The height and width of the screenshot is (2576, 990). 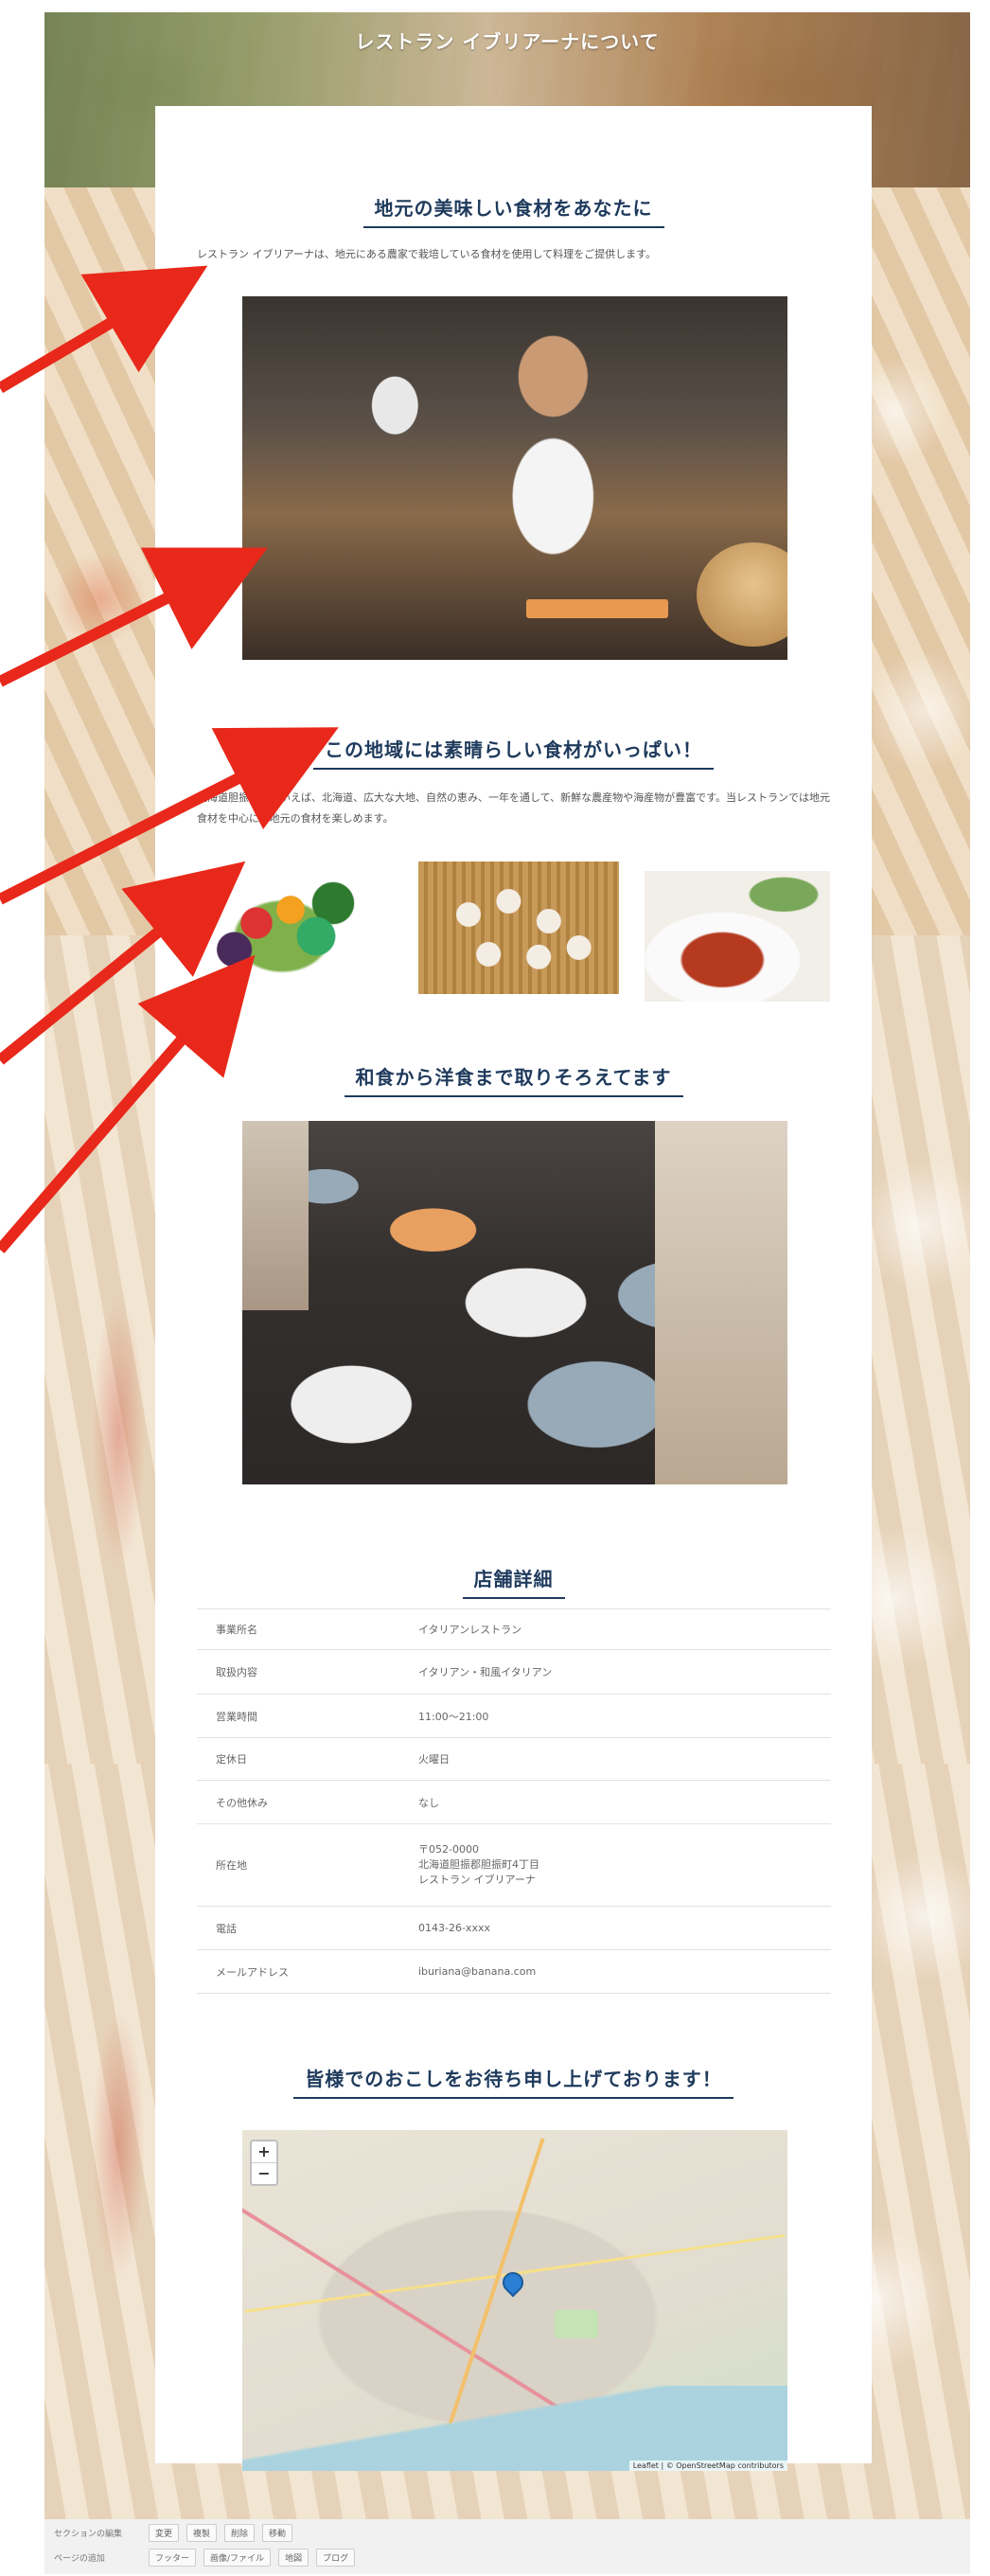 What do you see at coordinates (277, 2533) in the screenshot?
I see `admin-move-button: 移動` at bounding box center [277, 2533].